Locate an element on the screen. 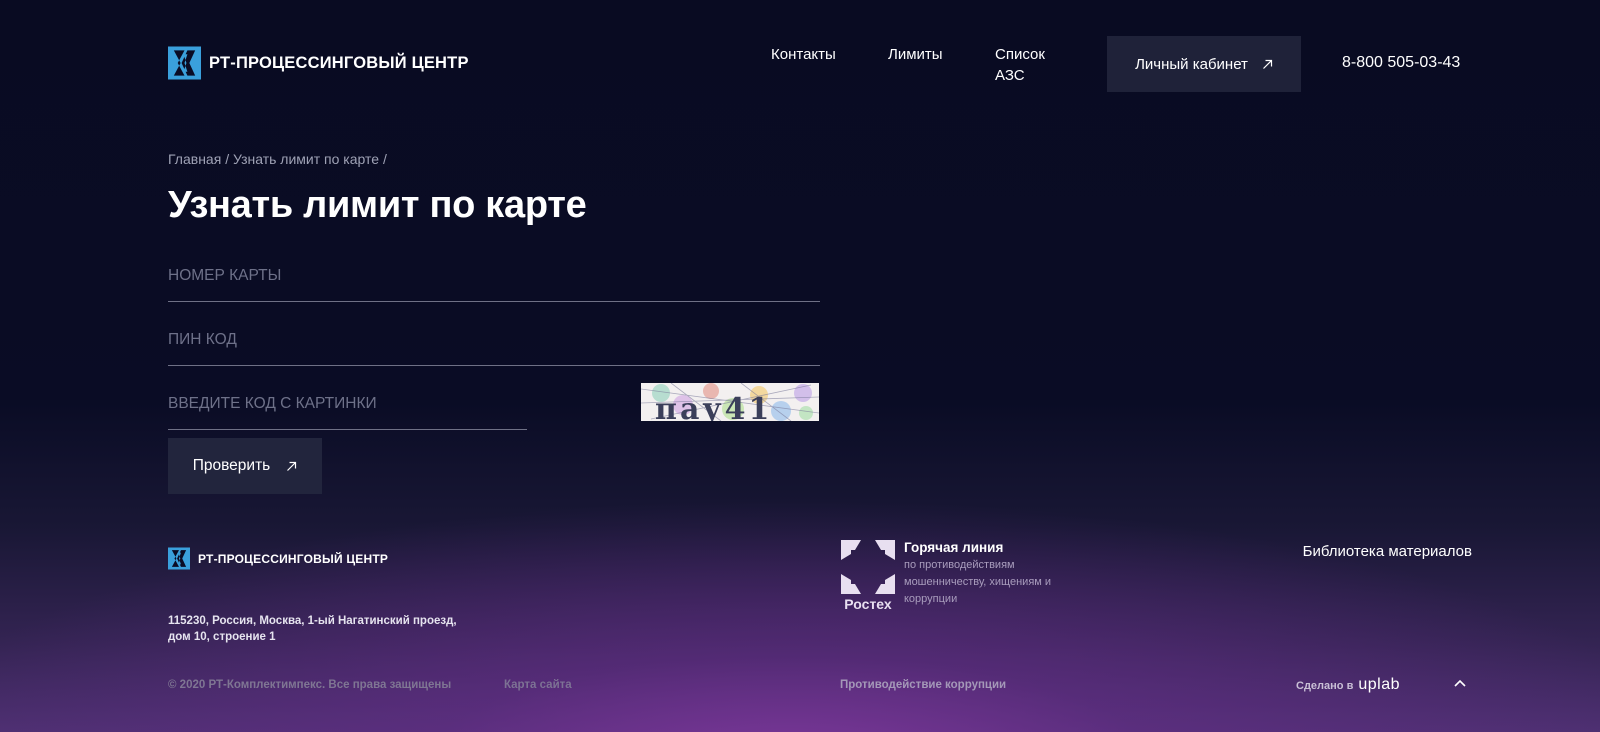  page-title: Узнать лимит по карте is located at coordinates (377, 205).